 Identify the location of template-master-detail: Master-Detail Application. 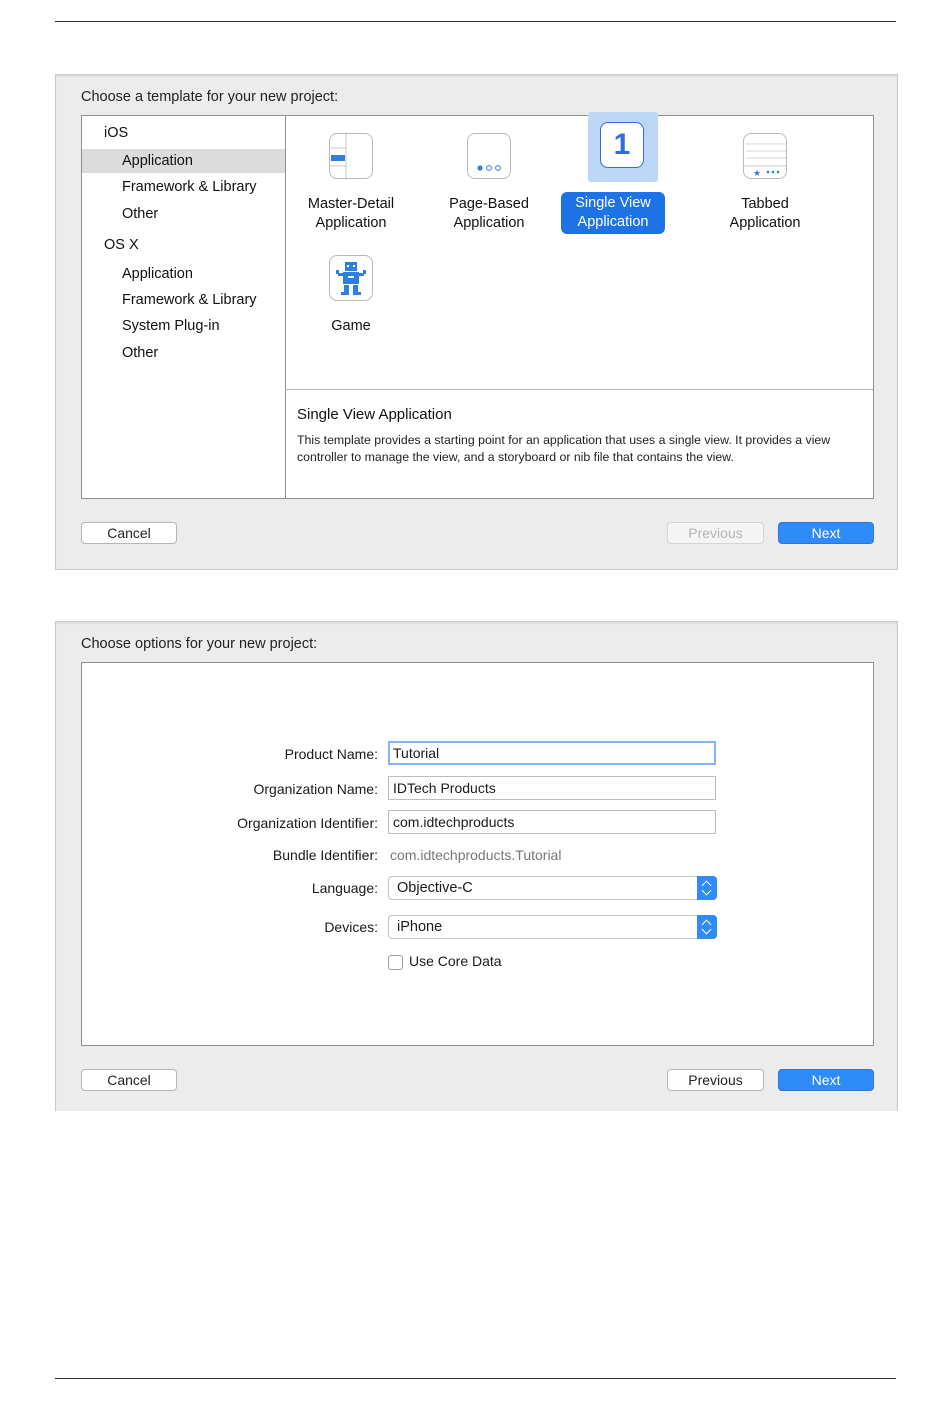
(351, 178).